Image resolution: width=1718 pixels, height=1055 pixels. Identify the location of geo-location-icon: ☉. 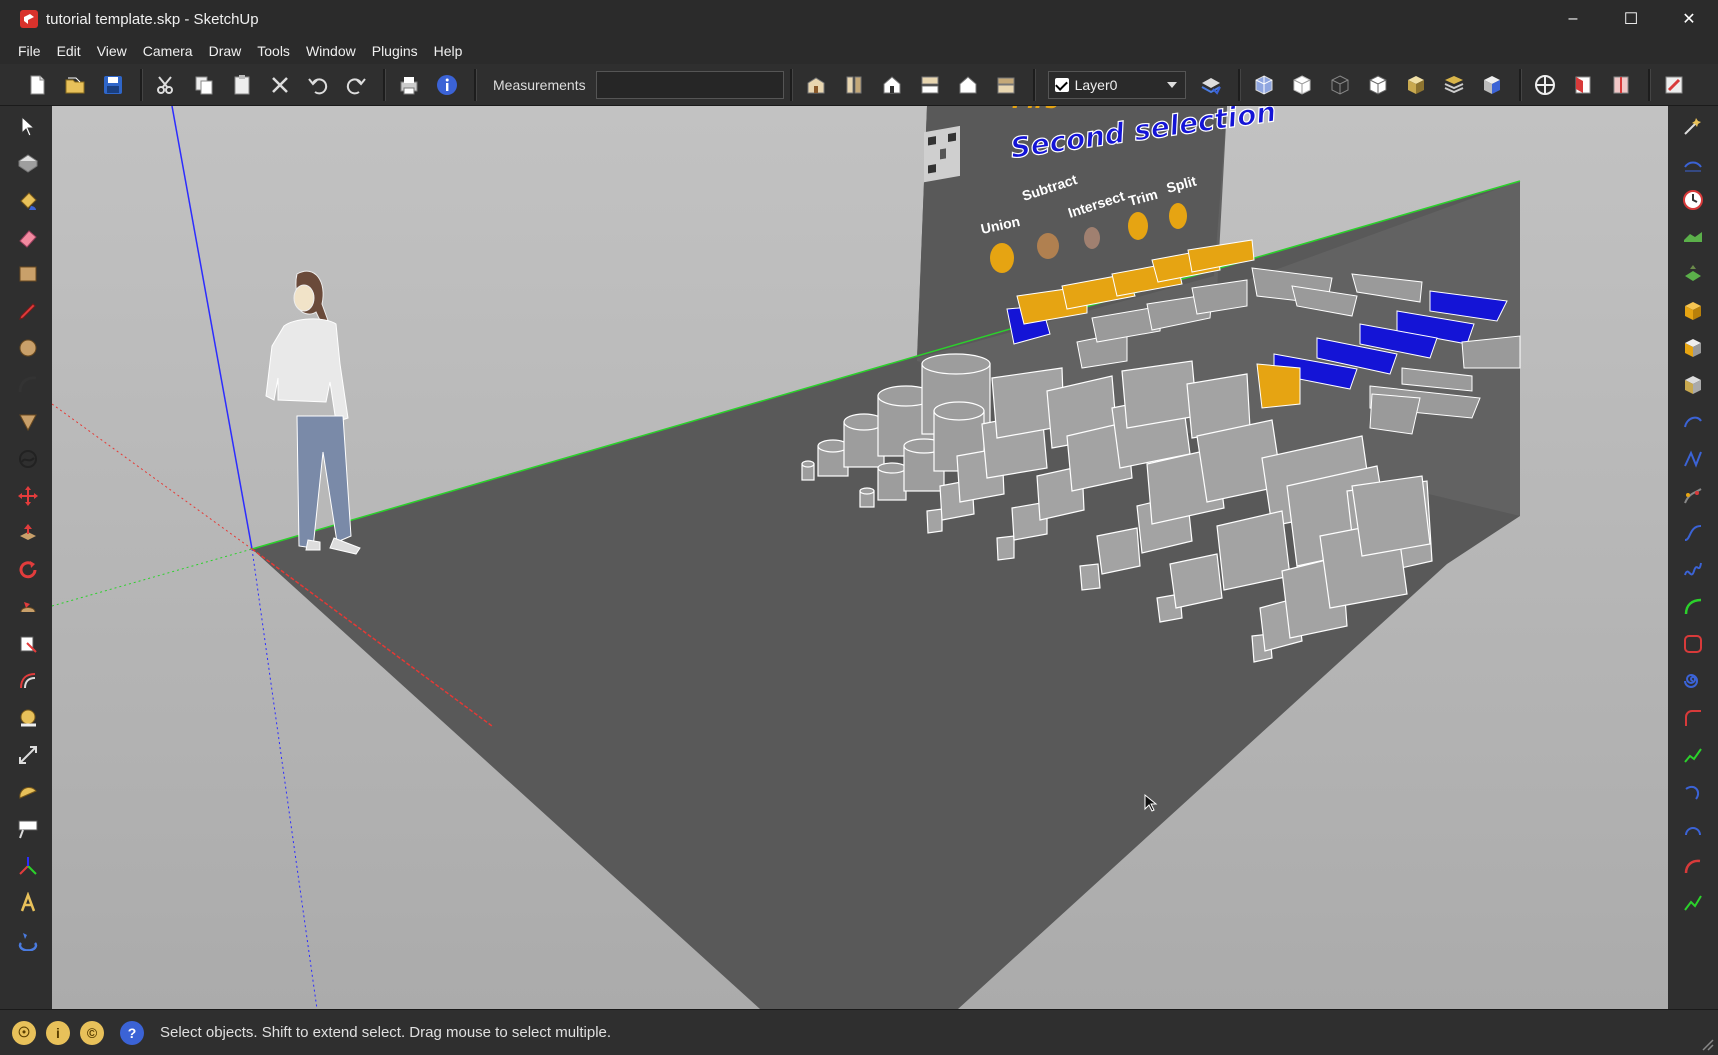
(24, 1032).